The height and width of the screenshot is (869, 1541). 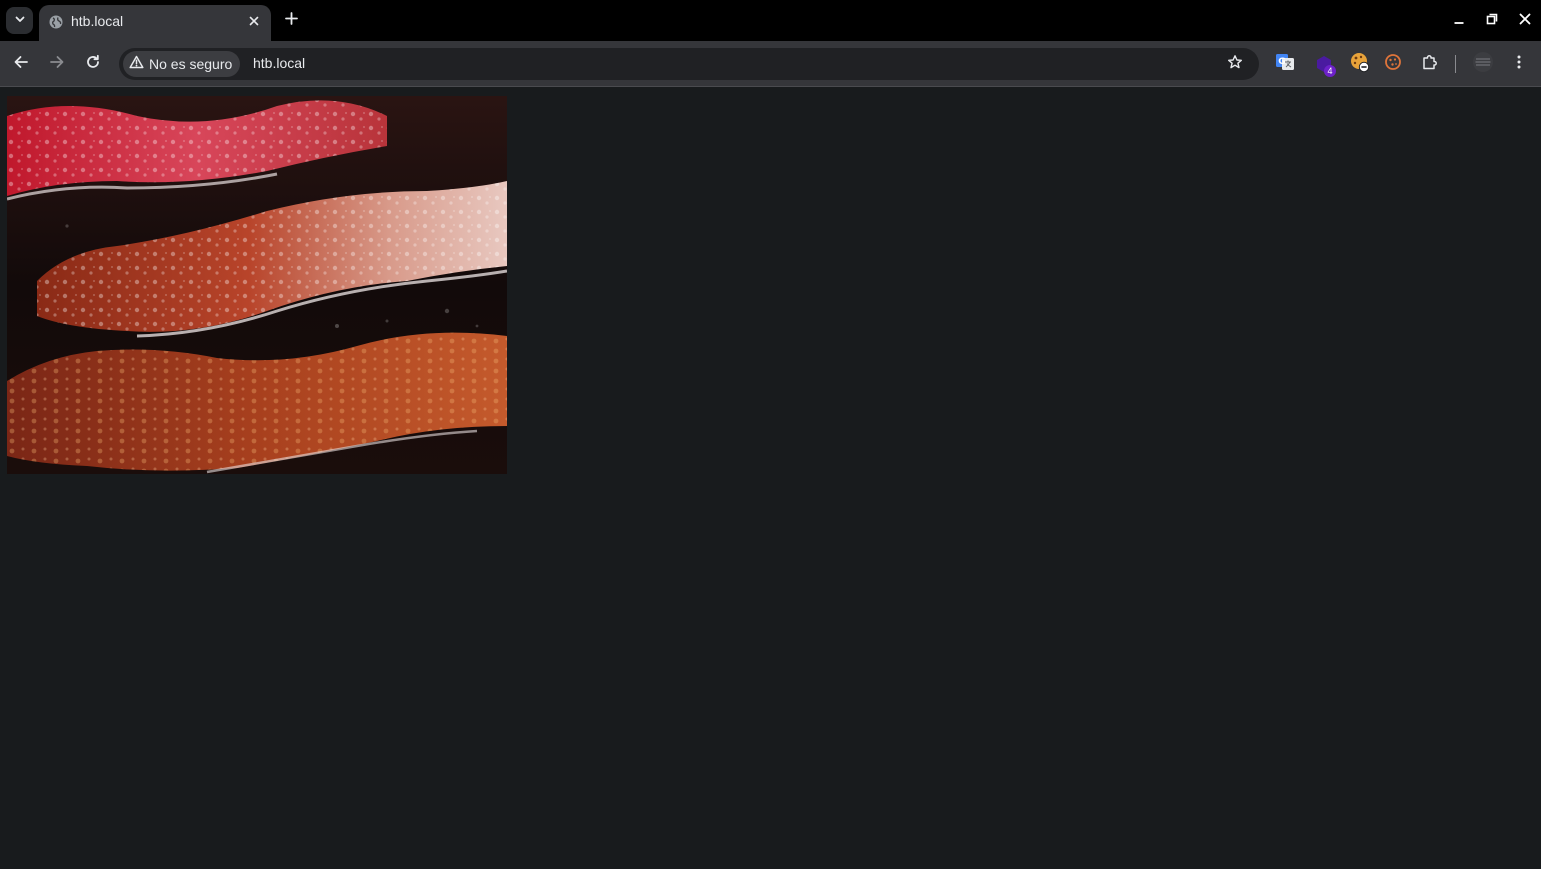 I want to click on extensions-menu-button, so click(x=1430, y=64).